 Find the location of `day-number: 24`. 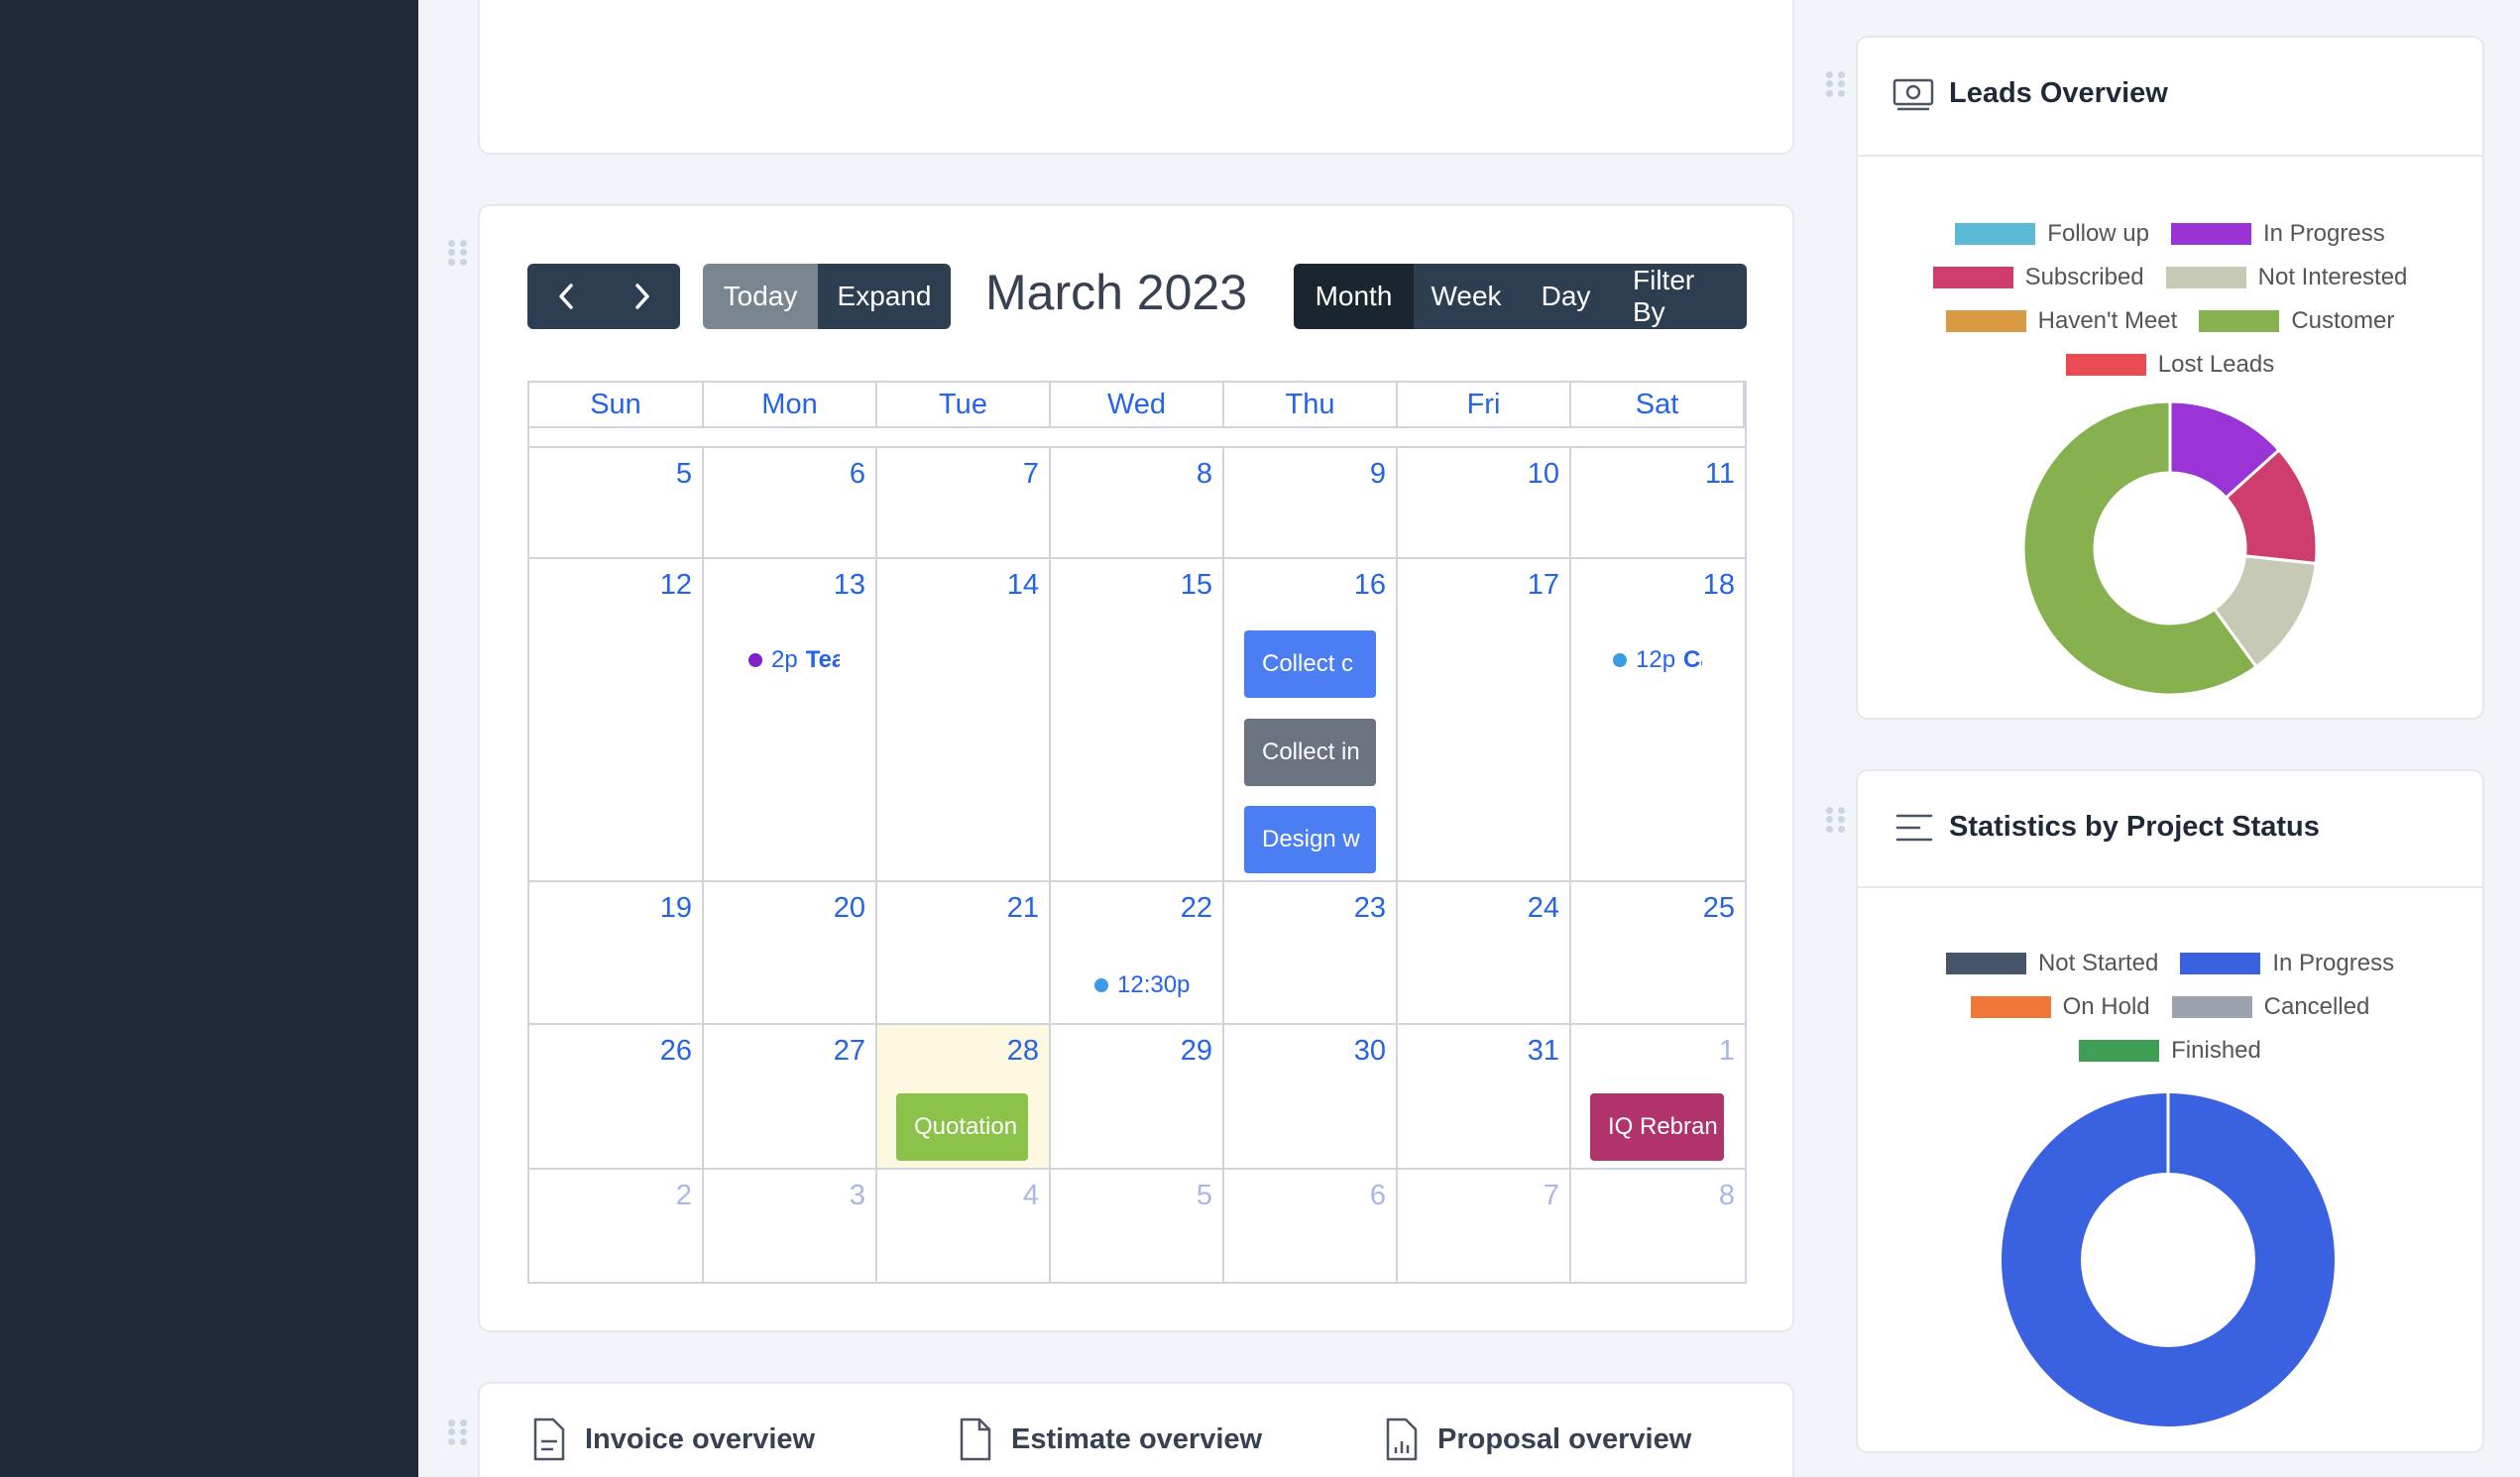

day-number: 24 is located at coordinates (1543, 909).